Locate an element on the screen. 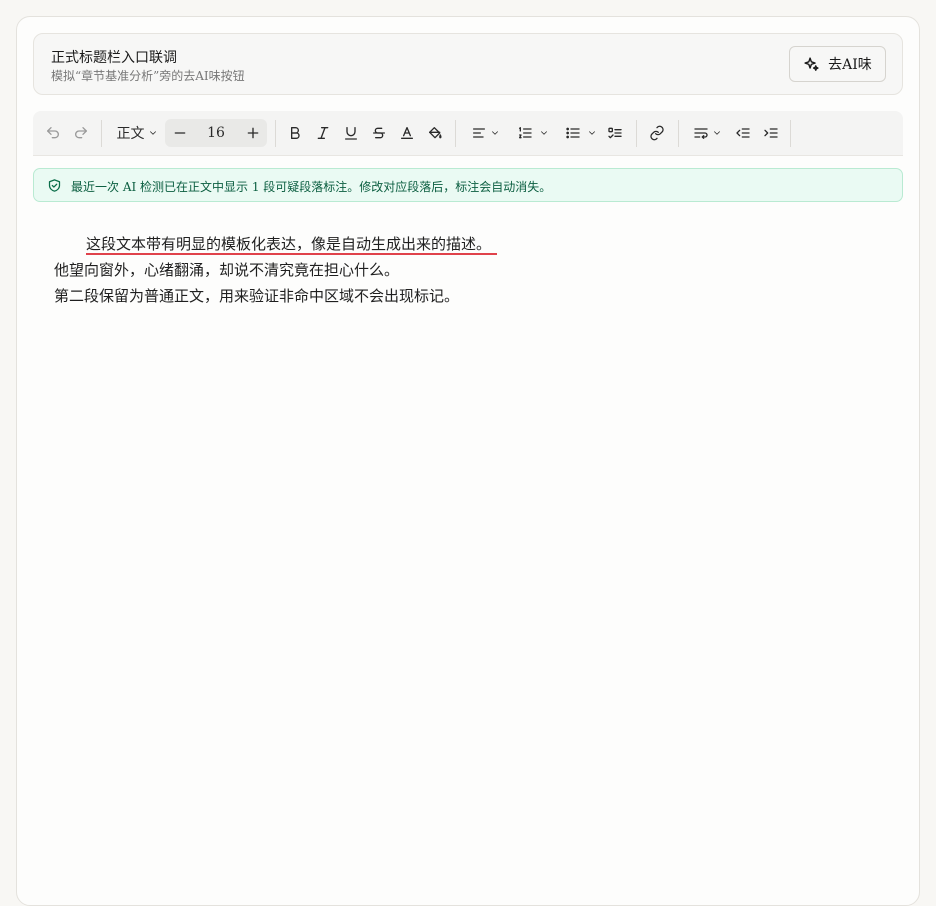  highlight-icon is located at coordinates (435, 133).